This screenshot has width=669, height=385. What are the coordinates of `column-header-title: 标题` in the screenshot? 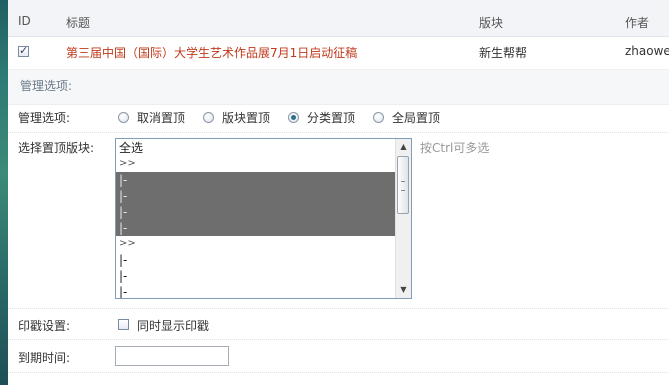 It's located at (78, 23).